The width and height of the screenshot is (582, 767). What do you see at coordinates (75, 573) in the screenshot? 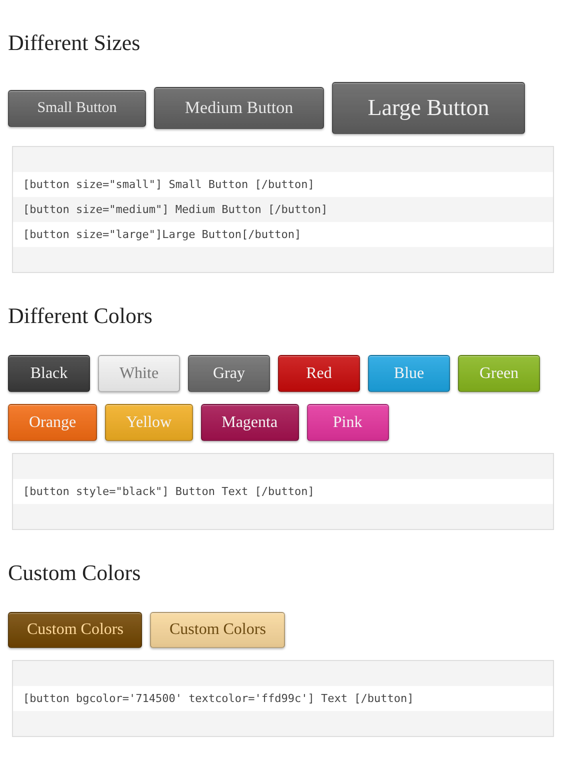
I see `section-heading: Custom Colors` at bounding box center [75, 573].